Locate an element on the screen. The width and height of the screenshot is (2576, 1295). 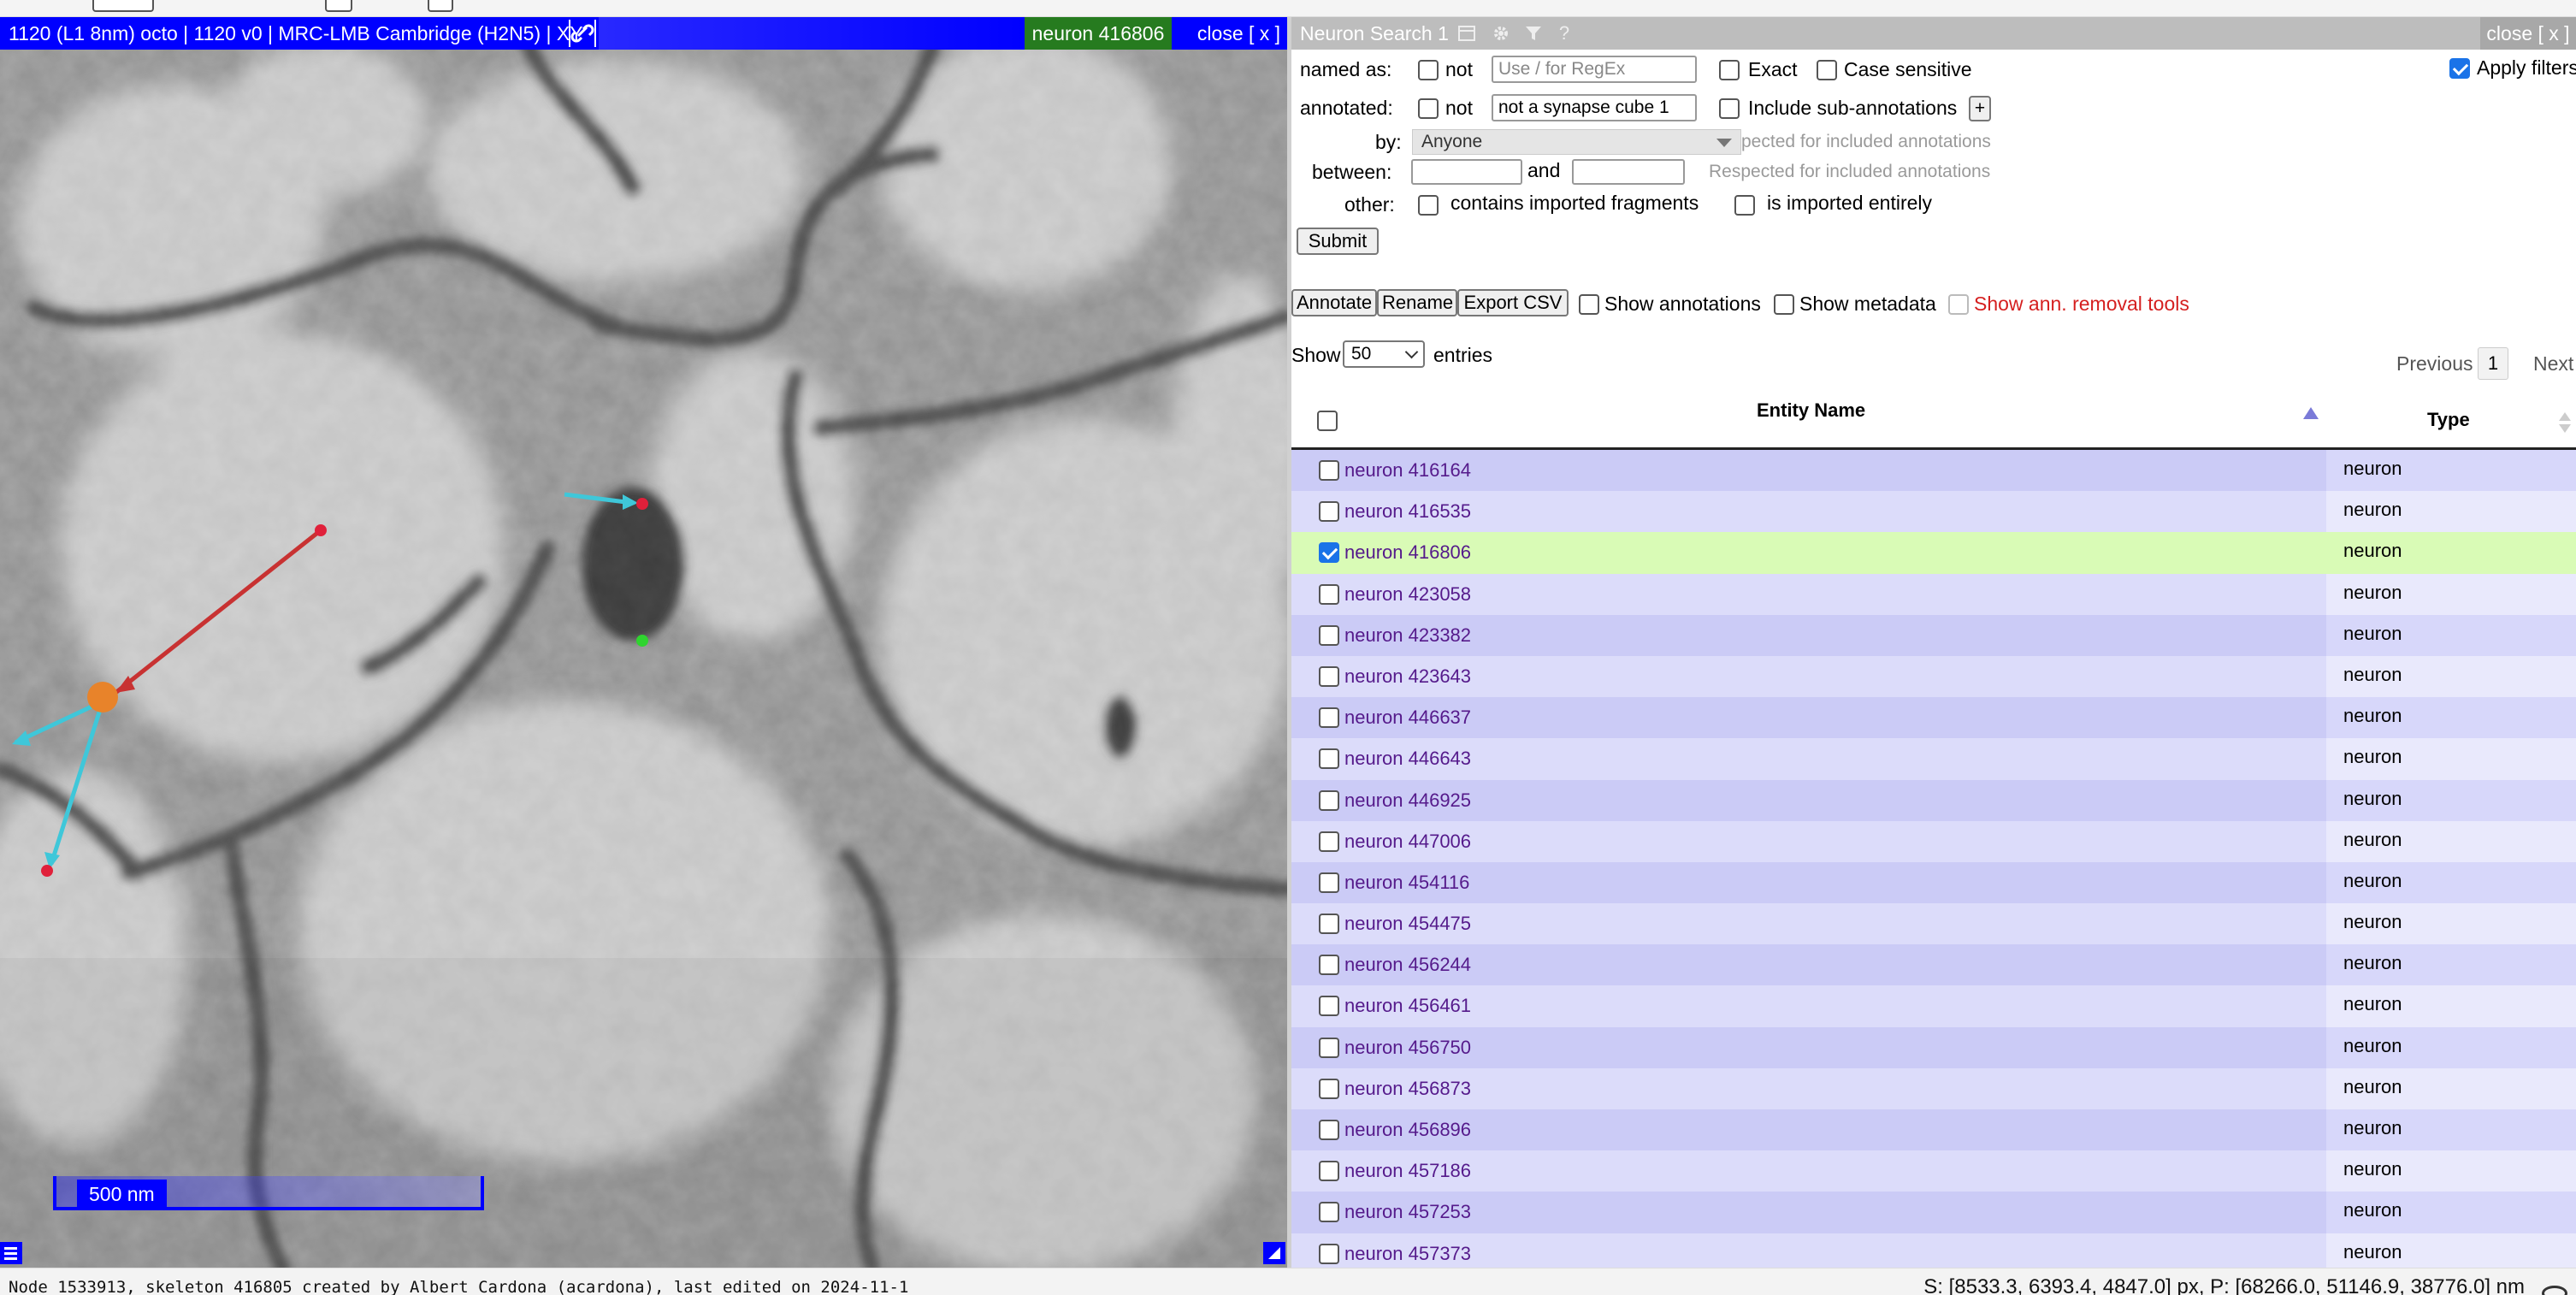
name-not-checkbox is located at coordinates (1428, 70).